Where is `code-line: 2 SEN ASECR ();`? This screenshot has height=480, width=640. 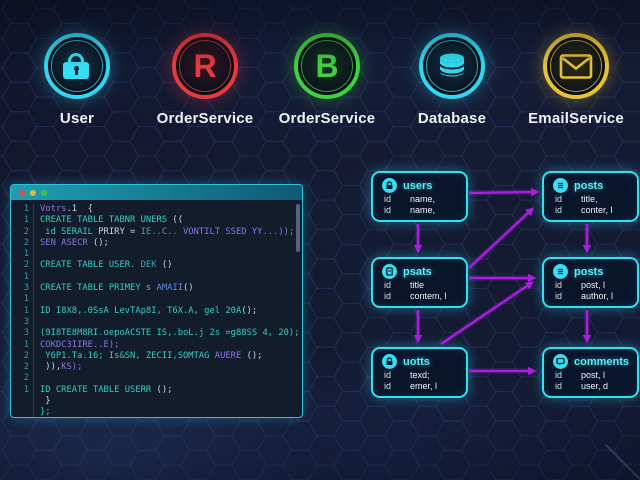
code-line: 2 SEN ASECR (); is located at coordinates (156, 243).